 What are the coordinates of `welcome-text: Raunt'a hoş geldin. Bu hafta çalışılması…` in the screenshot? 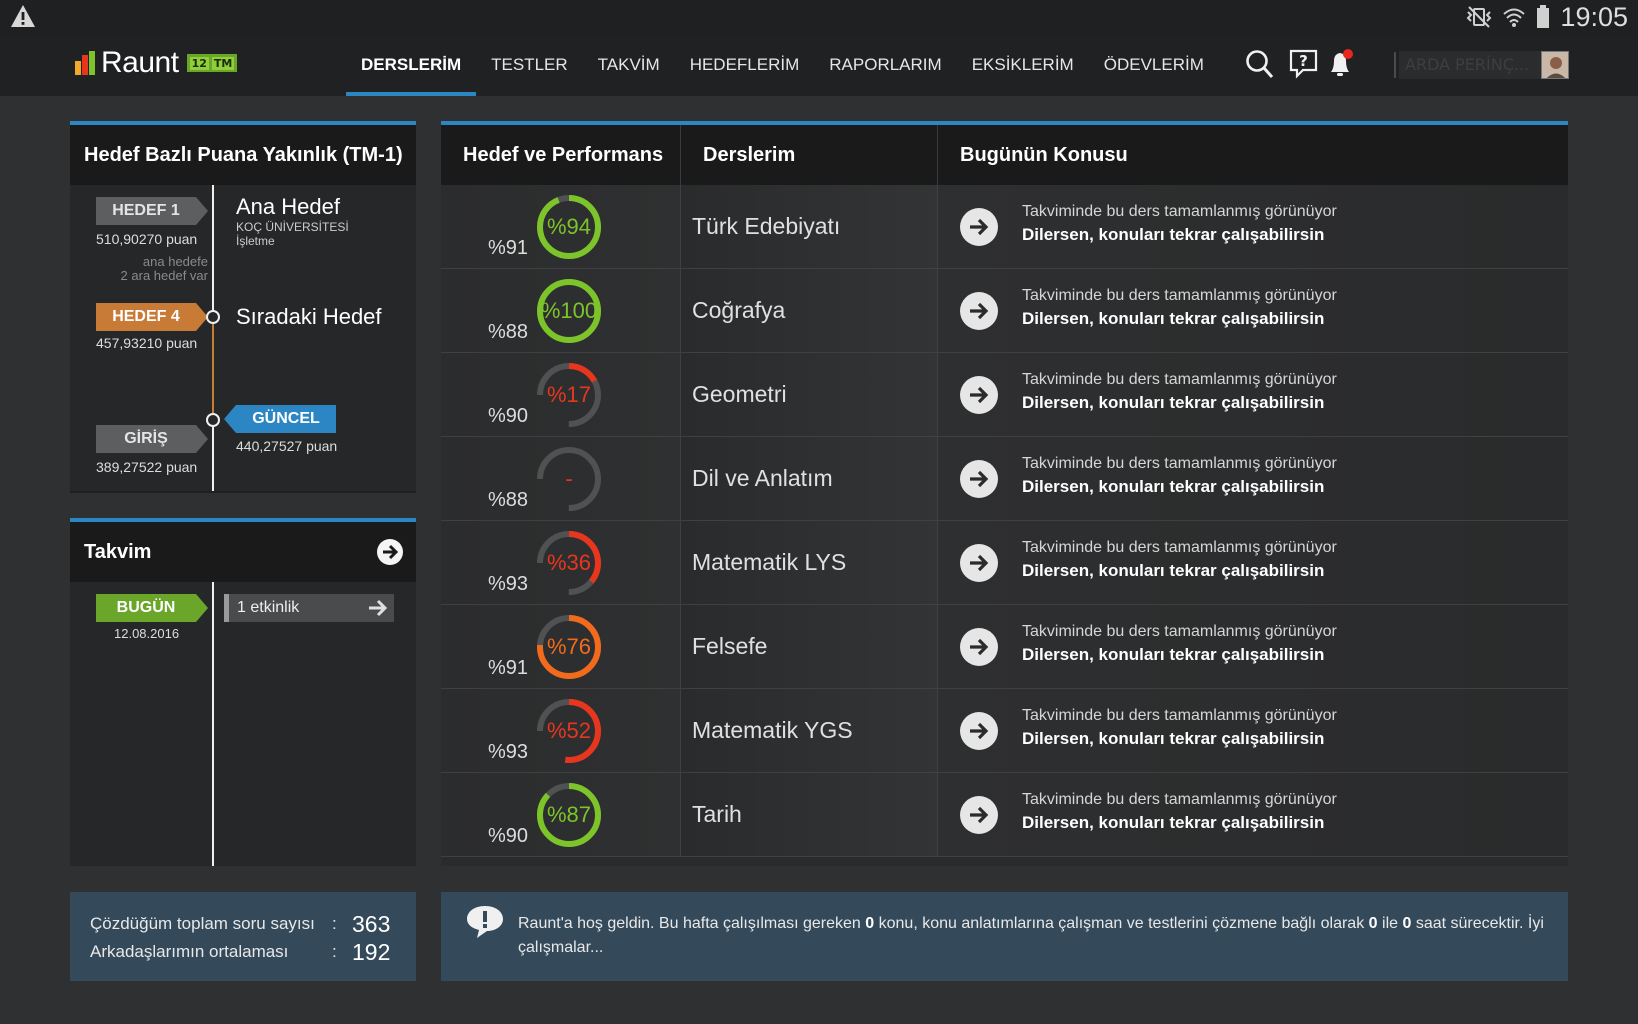 It's located at (1033, 936).